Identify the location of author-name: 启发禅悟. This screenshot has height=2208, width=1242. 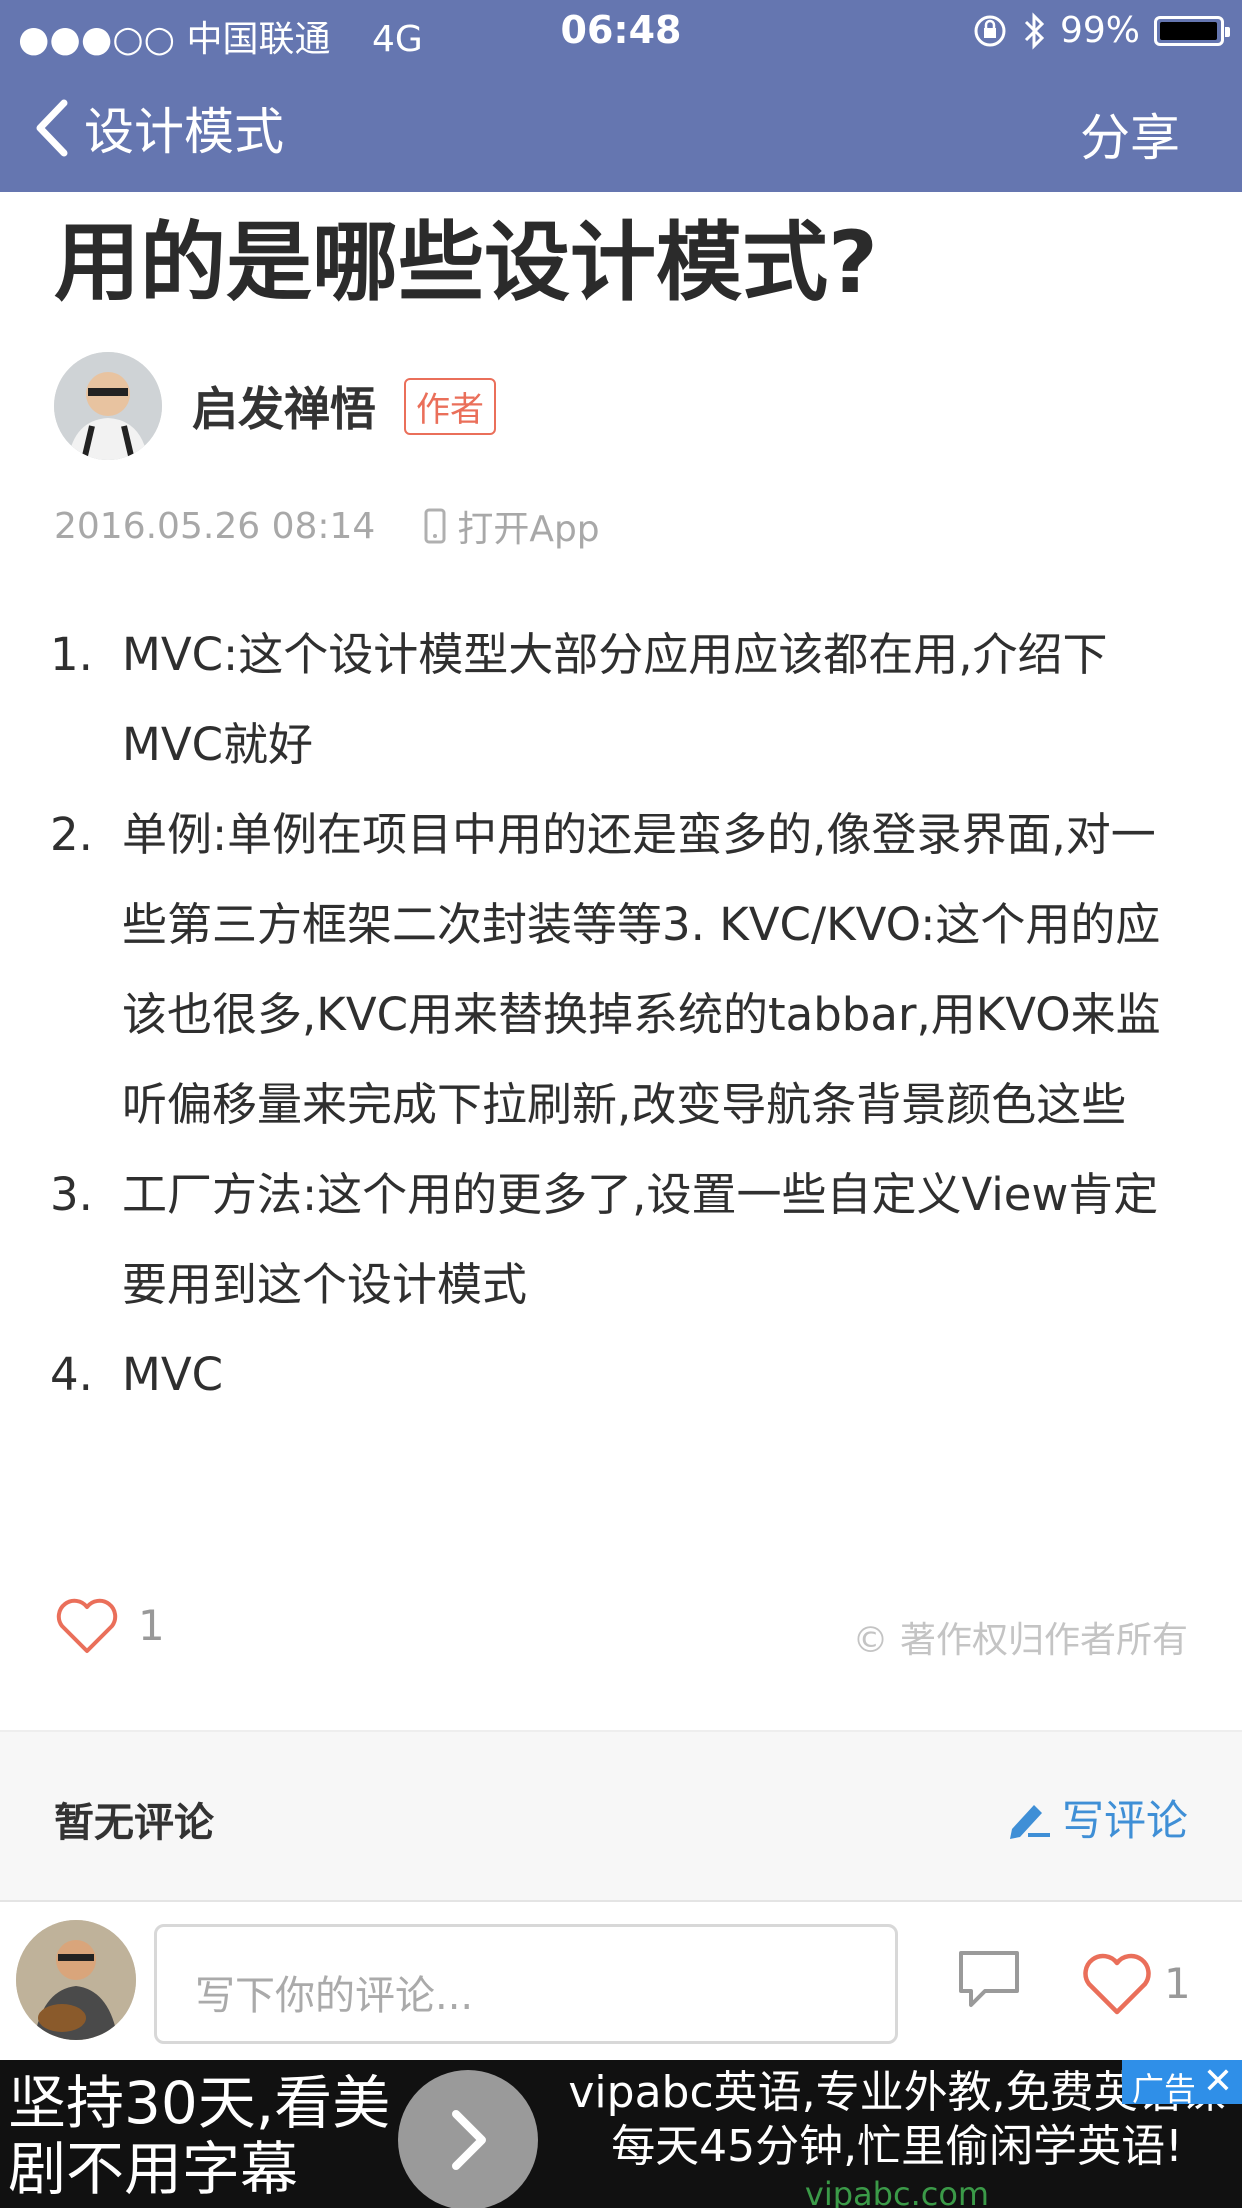
(284, 406).